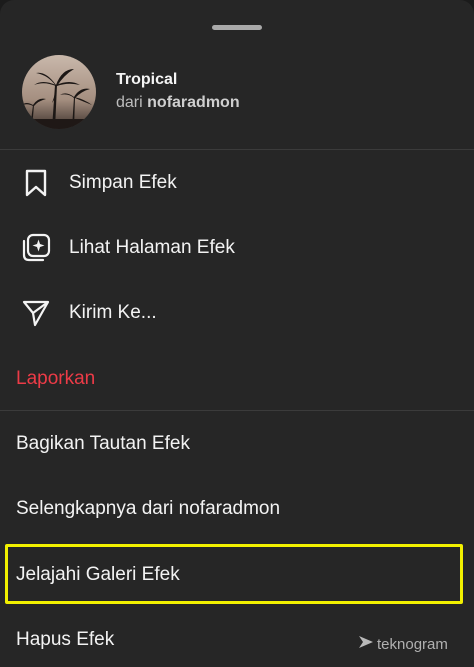  I want to click on by-prefix: dari, so click(129, 102).